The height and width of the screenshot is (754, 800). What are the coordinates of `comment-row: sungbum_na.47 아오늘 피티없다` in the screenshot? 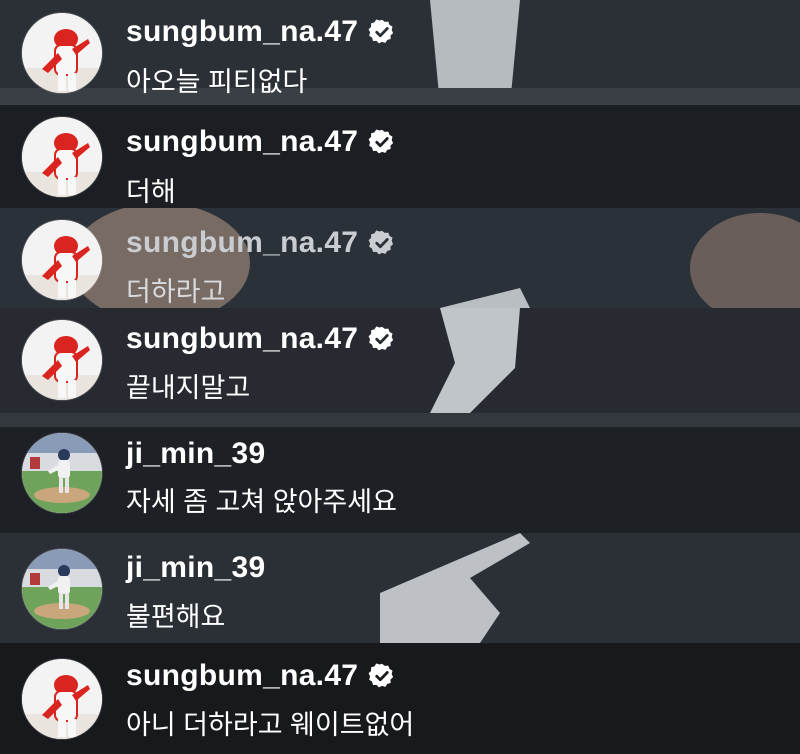 It's located at (400, 52).